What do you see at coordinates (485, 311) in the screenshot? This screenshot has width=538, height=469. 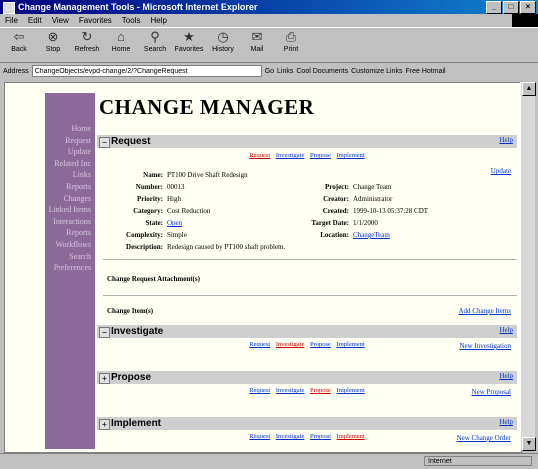 I see `add-change-items-link: Add Change Items` at bounding box center [485, 311].